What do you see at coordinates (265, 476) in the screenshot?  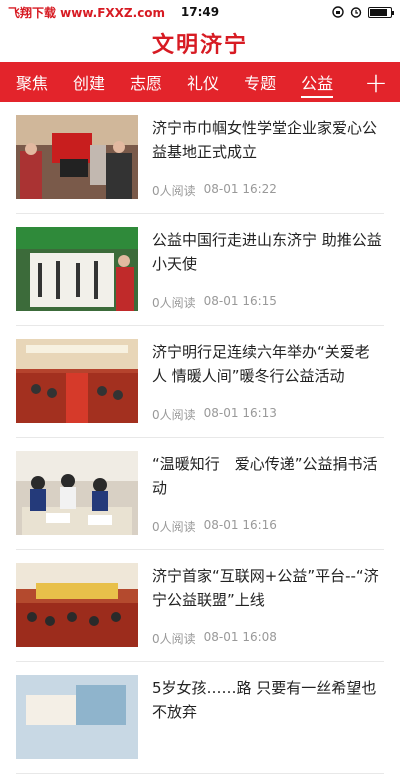 I see `news-title: “温暖知行 爱心传递”公益捐书活动` at bounding box center [265, 476].